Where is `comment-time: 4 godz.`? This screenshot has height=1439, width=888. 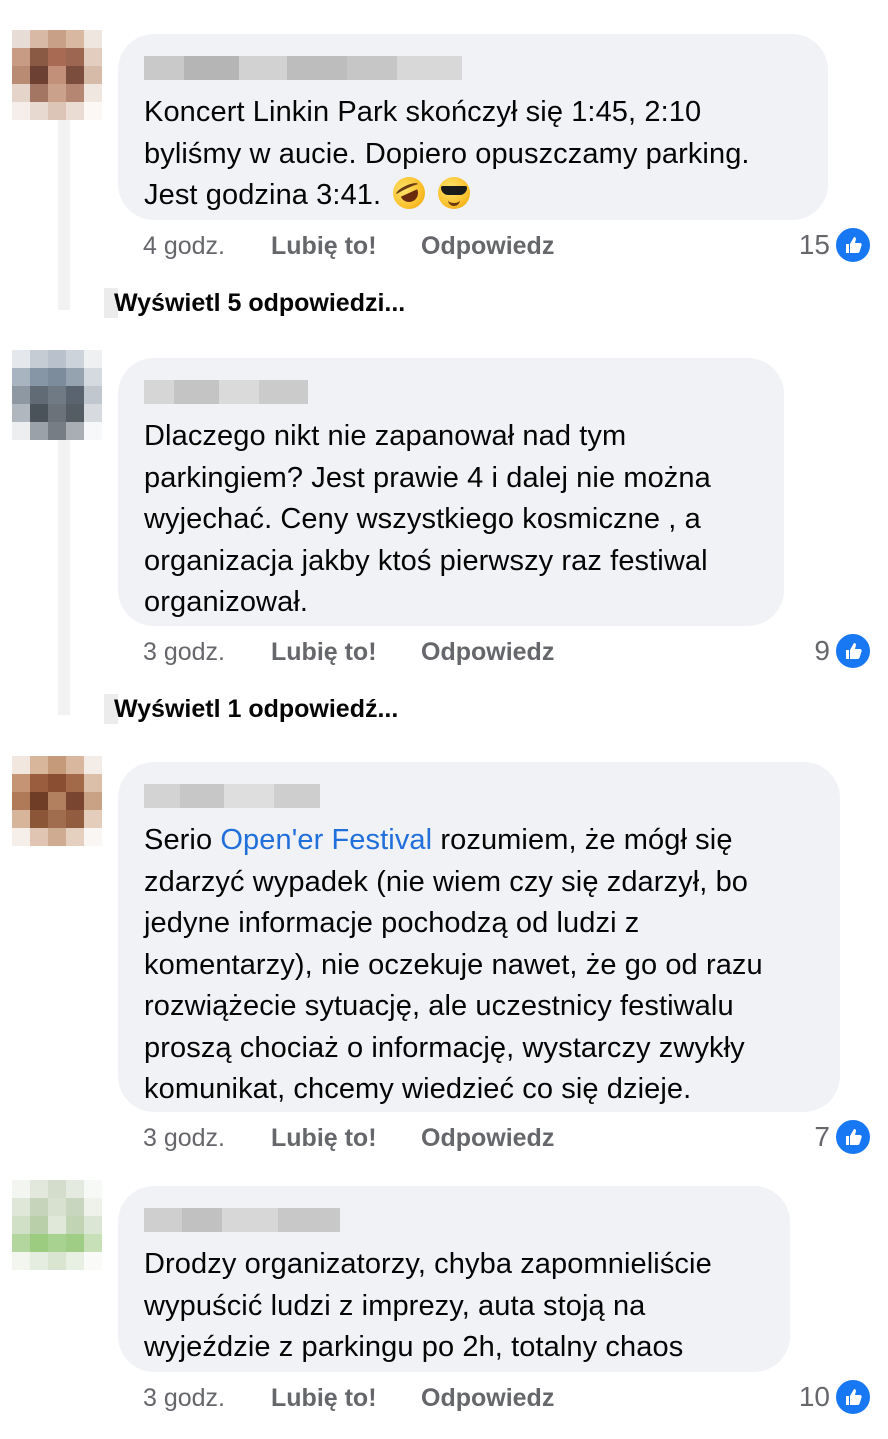 comment-time: 4 godz. is located at coordinates (207, 246).